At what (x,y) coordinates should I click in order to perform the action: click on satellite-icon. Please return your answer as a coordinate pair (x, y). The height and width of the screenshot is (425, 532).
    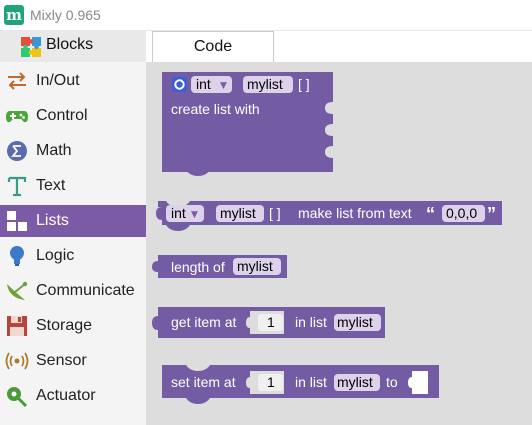
    Looking at the image, I should click on (17, 290).